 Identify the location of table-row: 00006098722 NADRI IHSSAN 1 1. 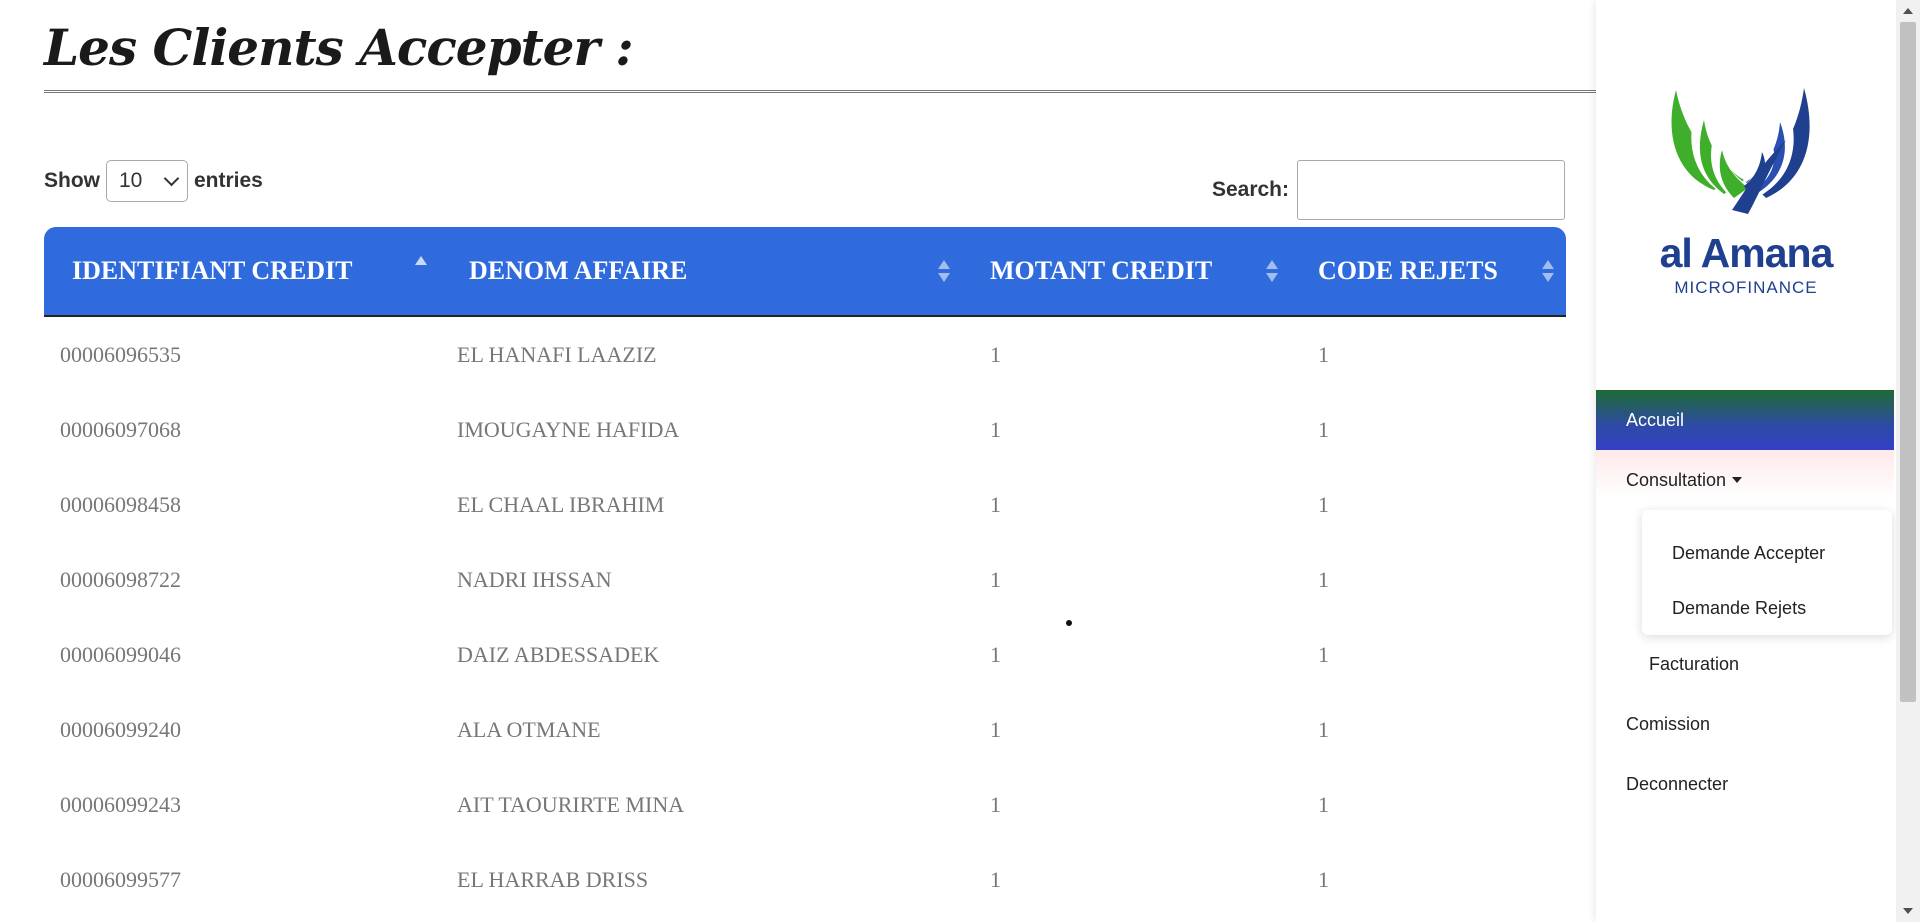
(805, 579).